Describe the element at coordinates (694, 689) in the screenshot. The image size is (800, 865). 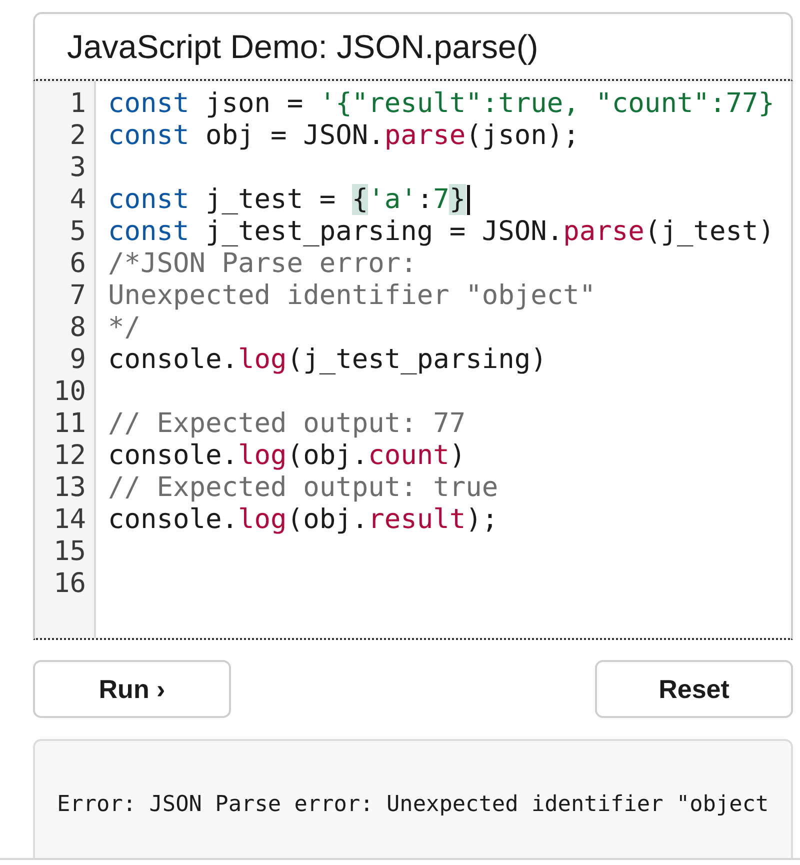
I see `reset-button: Reset` at that location.